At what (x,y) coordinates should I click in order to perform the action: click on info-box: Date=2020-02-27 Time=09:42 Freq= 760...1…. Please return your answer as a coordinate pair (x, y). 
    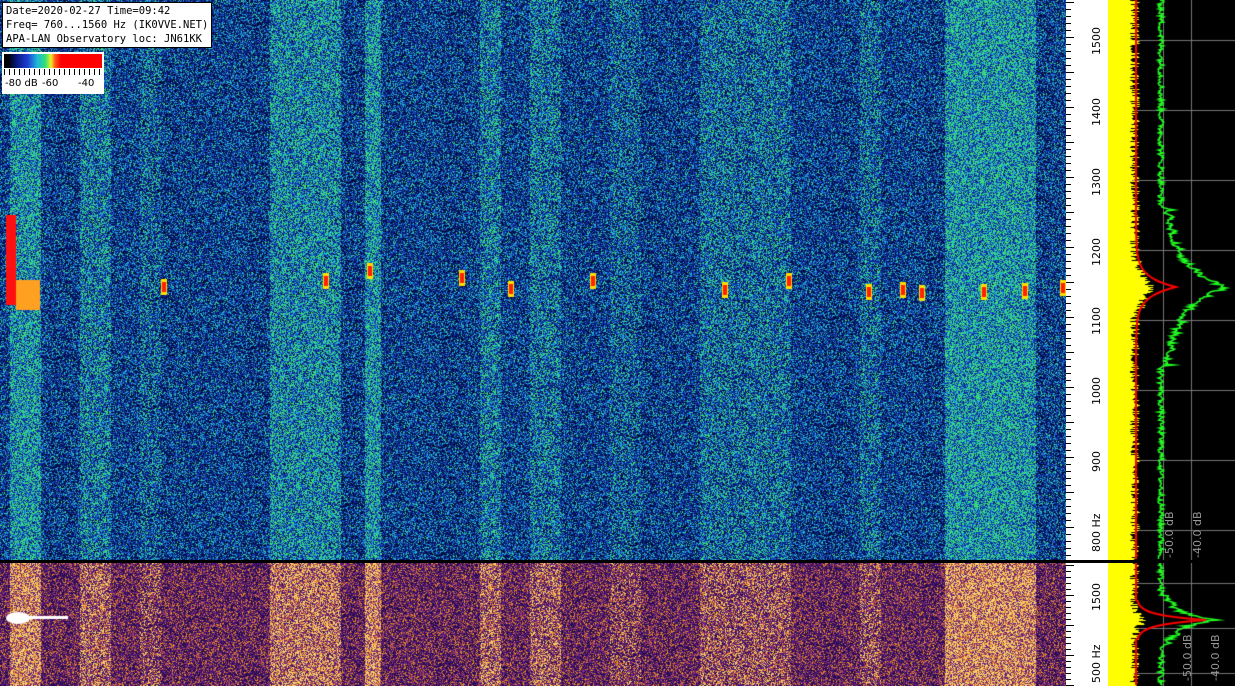
    Looking at the image, I should click on (107, 25).